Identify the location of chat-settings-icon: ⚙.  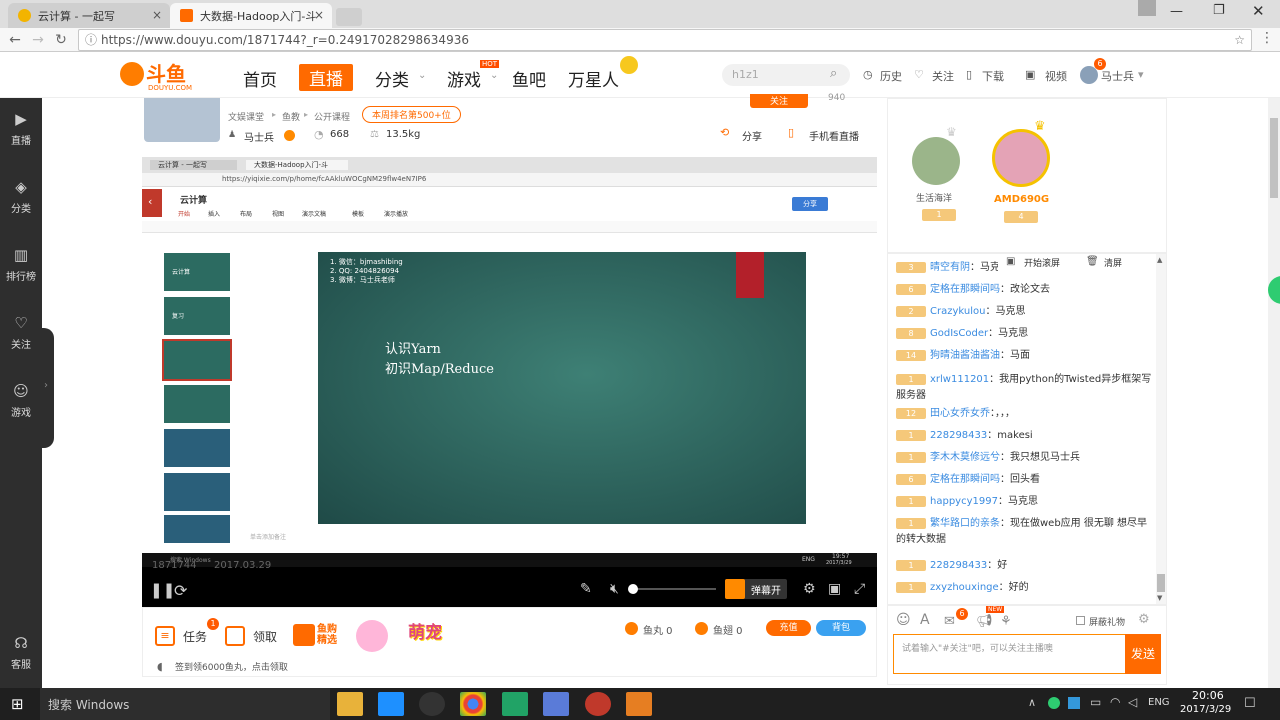
(1144, 619).